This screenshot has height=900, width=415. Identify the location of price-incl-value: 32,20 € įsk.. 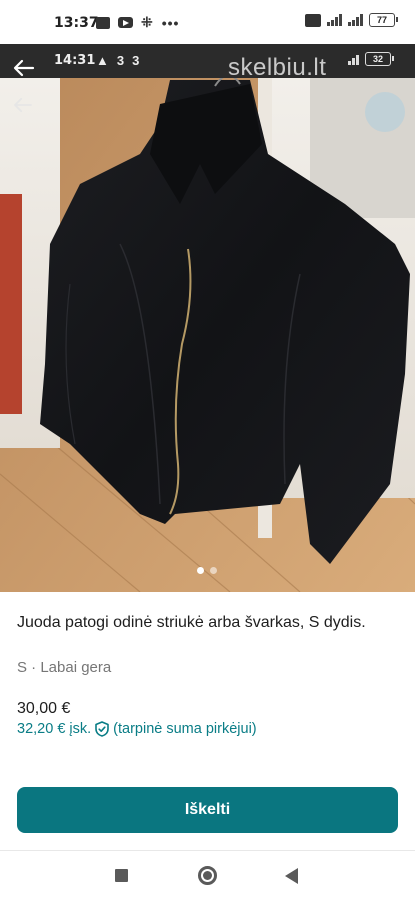
(54, 729).